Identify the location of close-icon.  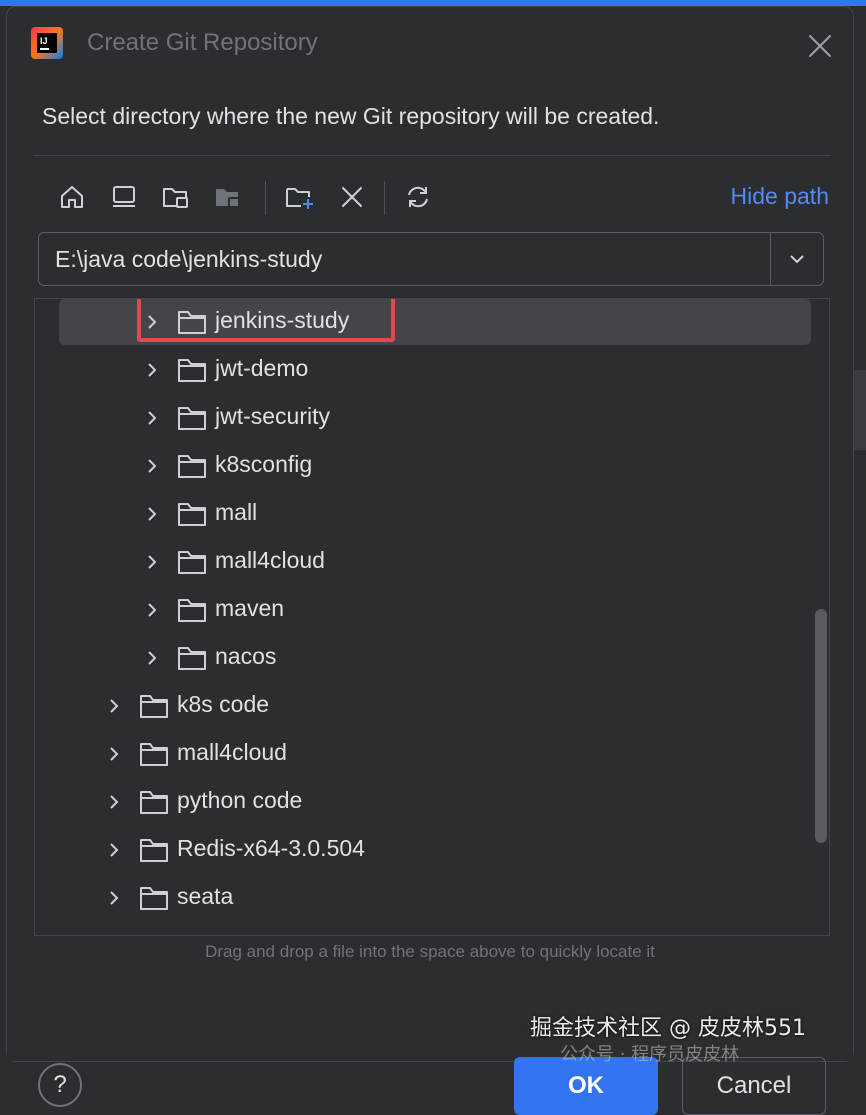
(820, 46).